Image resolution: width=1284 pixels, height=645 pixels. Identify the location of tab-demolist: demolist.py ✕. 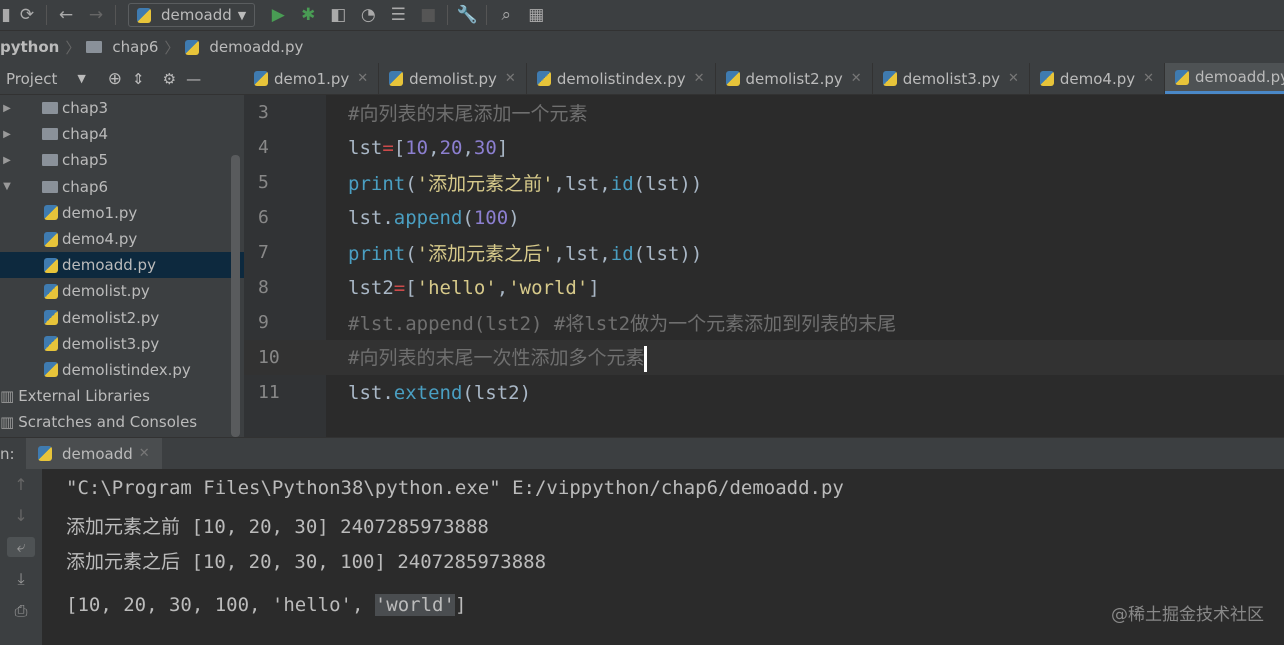
(453, 78).